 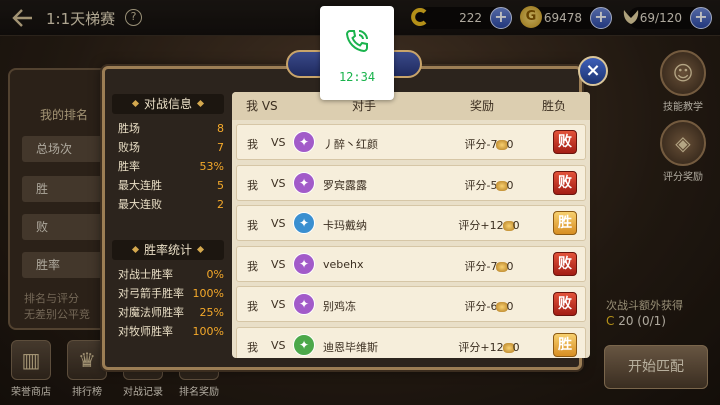 What do you see at coordinates (304, 344) in the screenshot?
I see `archer-class-icon: ✦` at bounding box center [304, 344].